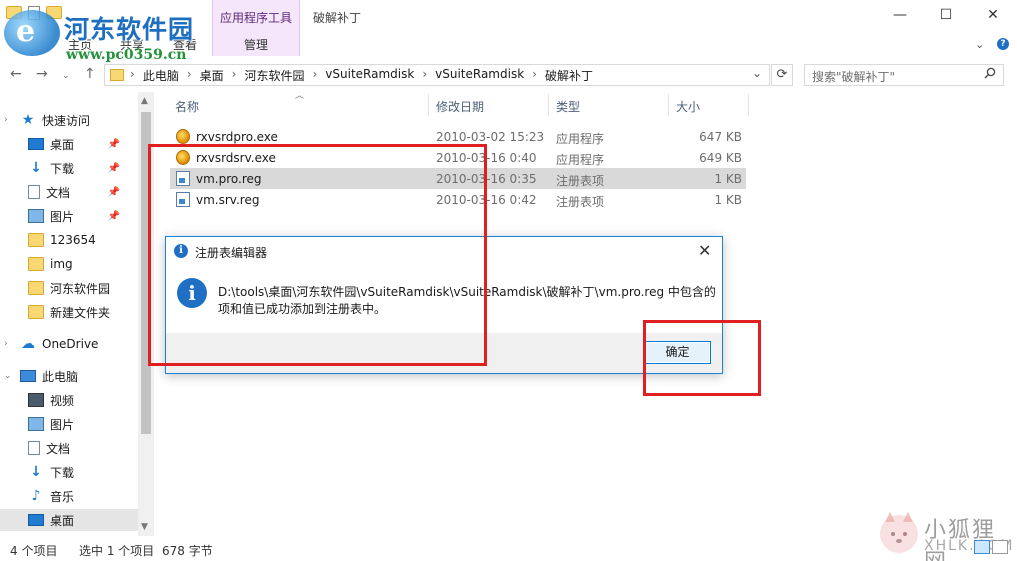  Describe the element at coordinates (1003, 44) in the screenshot. I see `help-icon: ?` at that location.